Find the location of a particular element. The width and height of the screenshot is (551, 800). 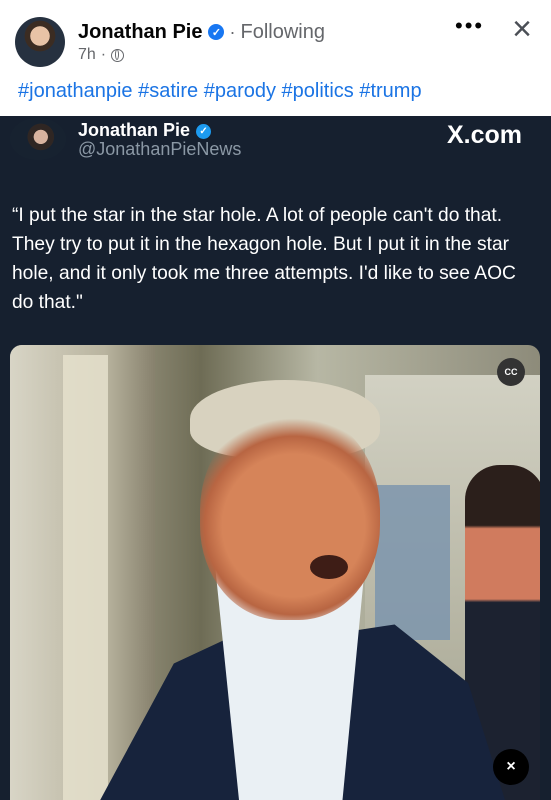

closed-captions-icon: CC is located at coordinates (511, 372).